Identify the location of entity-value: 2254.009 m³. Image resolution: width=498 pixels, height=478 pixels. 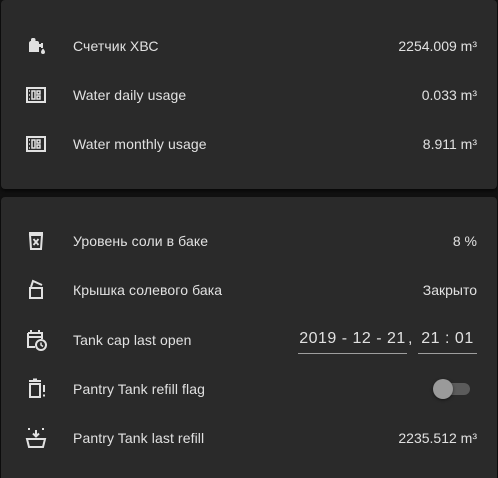
(437, 46).